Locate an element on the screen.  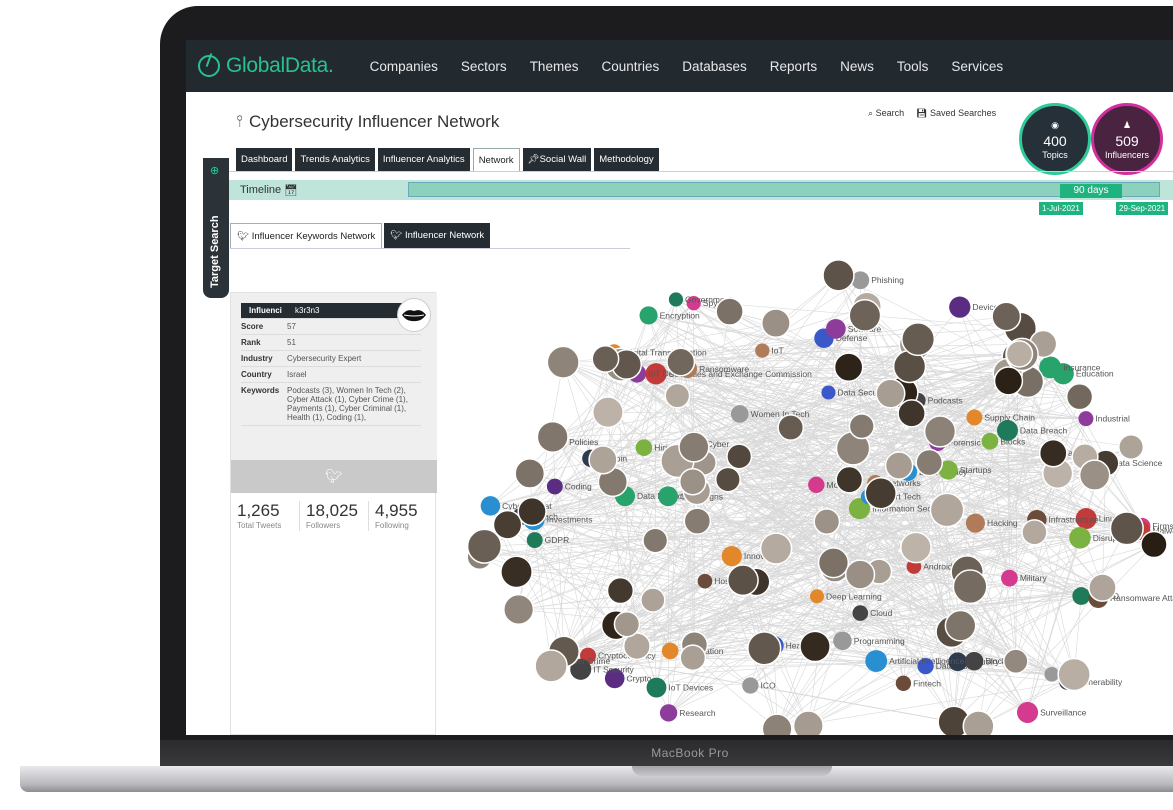
tab-influencer-keywords-network: 🐦︎ Influencer Keywords Network is located at coordinates (306, 236).